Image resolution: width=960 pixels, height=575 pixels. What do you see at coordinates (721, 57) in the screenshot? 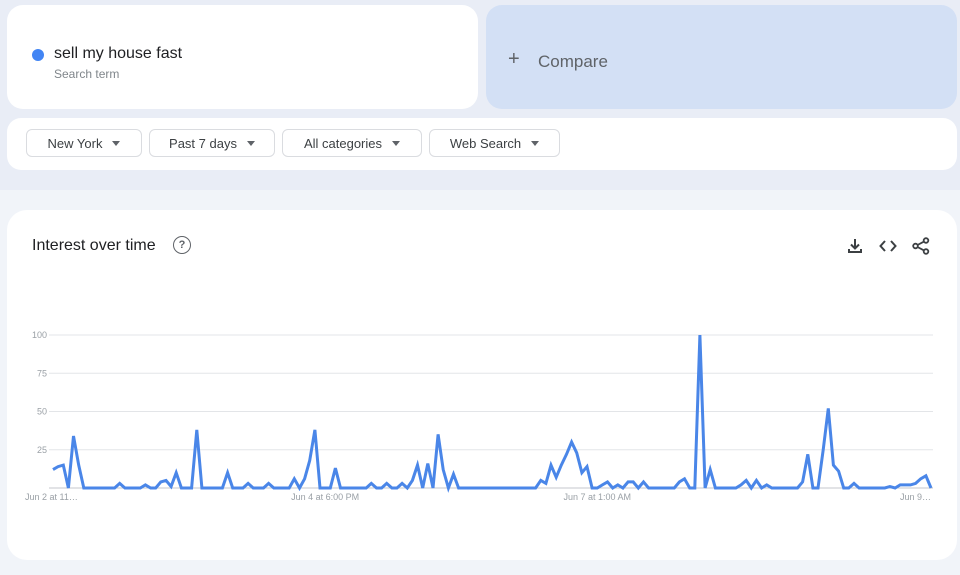
I see `compare-button: + Compare` at bounding box center [721, 57].